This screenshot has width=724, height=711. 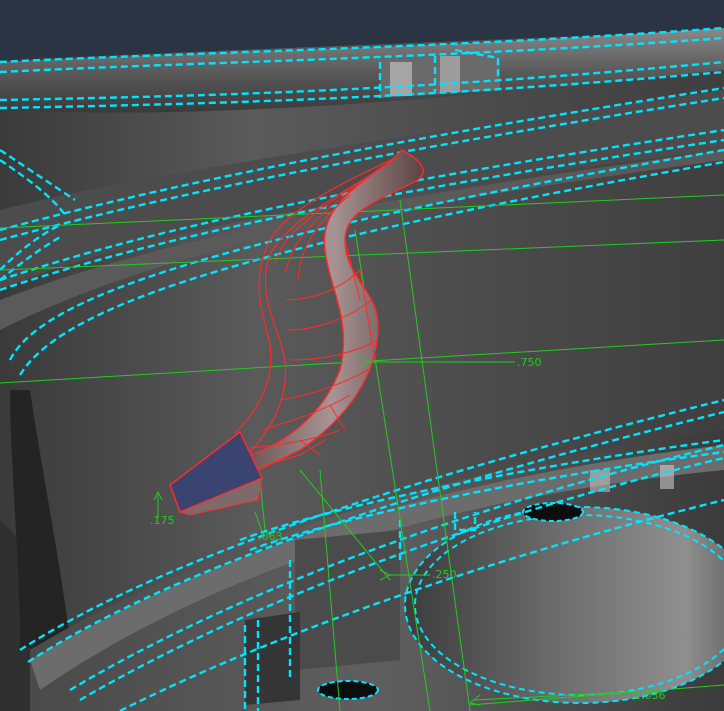 I want to click on dimension-label-250: .250, so click(x=444, y=574).